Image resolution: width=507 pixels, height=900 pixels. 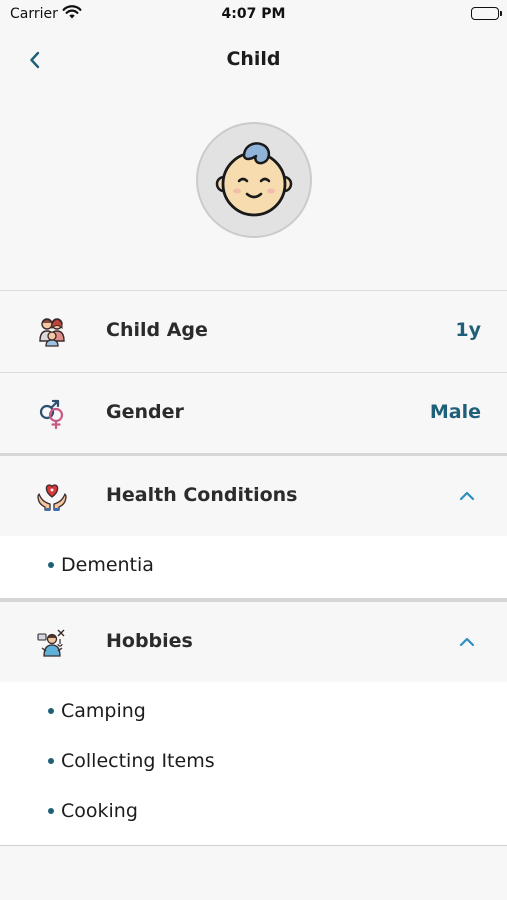 What do you see at coordinates (202, 495) in the screenshot?
I see `health-conditions-label: Health Conditions` at bounding box center [202, 495].